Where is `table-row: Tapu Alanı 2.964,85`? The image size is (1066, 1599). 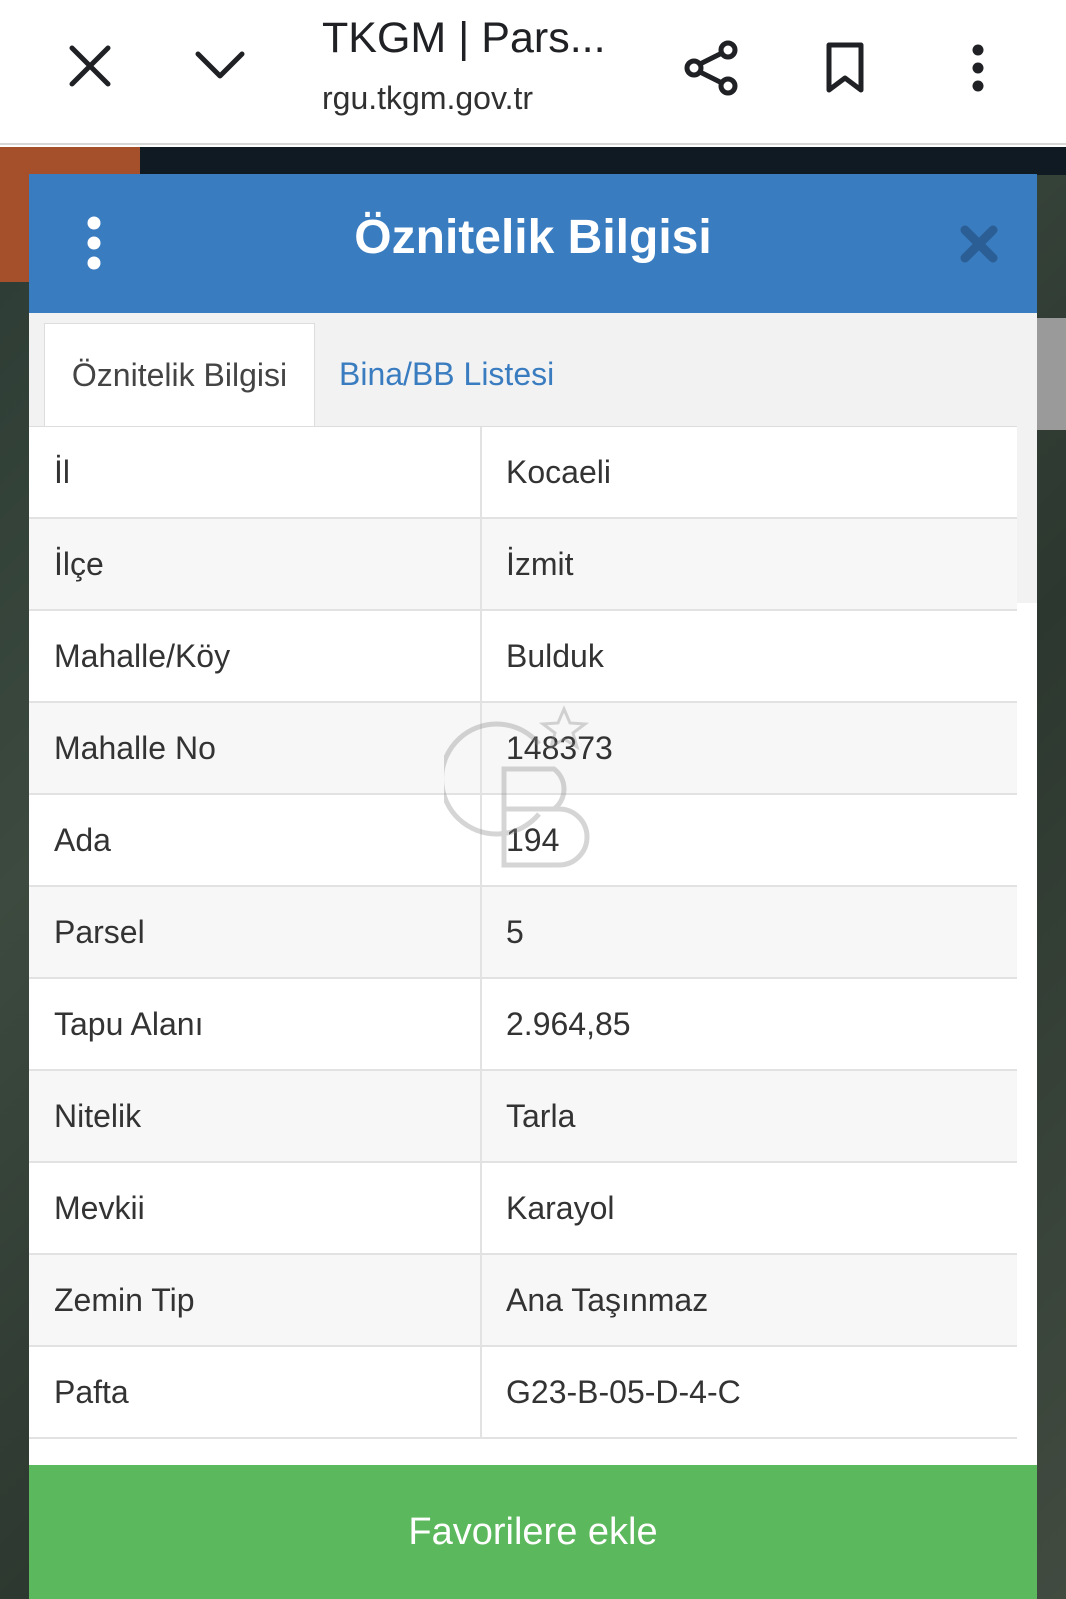 table-row: Tapu Alanı 2.964,85 is located at coordinates (523, 1025).